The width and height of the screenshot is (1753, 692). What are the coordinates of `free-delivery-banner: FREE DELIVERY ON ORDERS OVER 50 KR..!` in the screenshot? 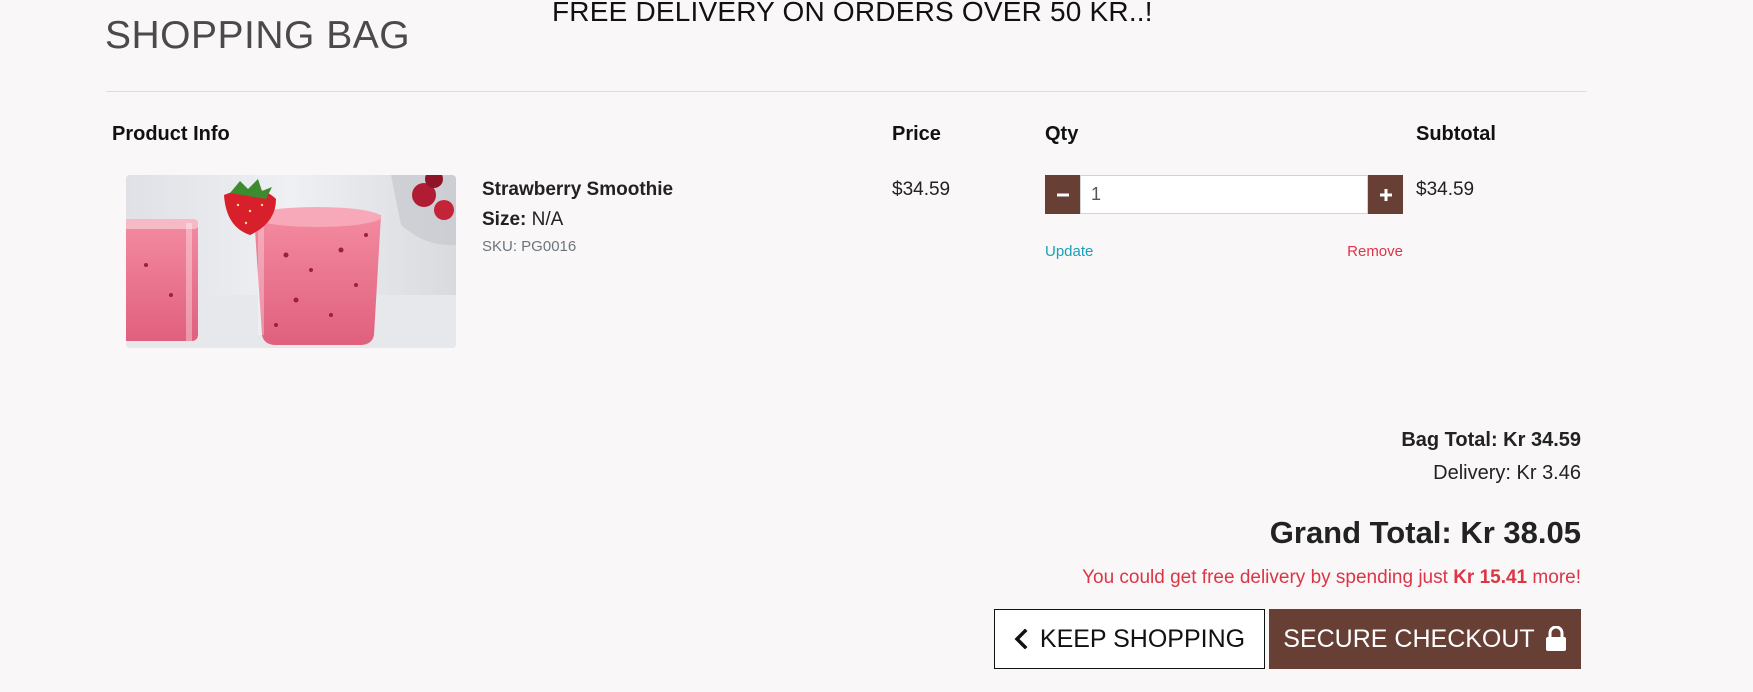 It's located at (852, 13).